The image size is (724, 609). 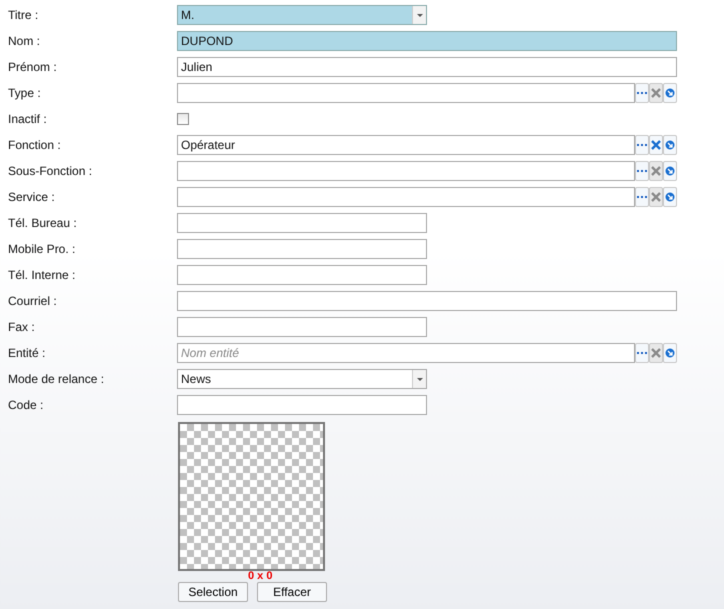 I want to click on input-field: Nom entité, so click(x=406, y=353).